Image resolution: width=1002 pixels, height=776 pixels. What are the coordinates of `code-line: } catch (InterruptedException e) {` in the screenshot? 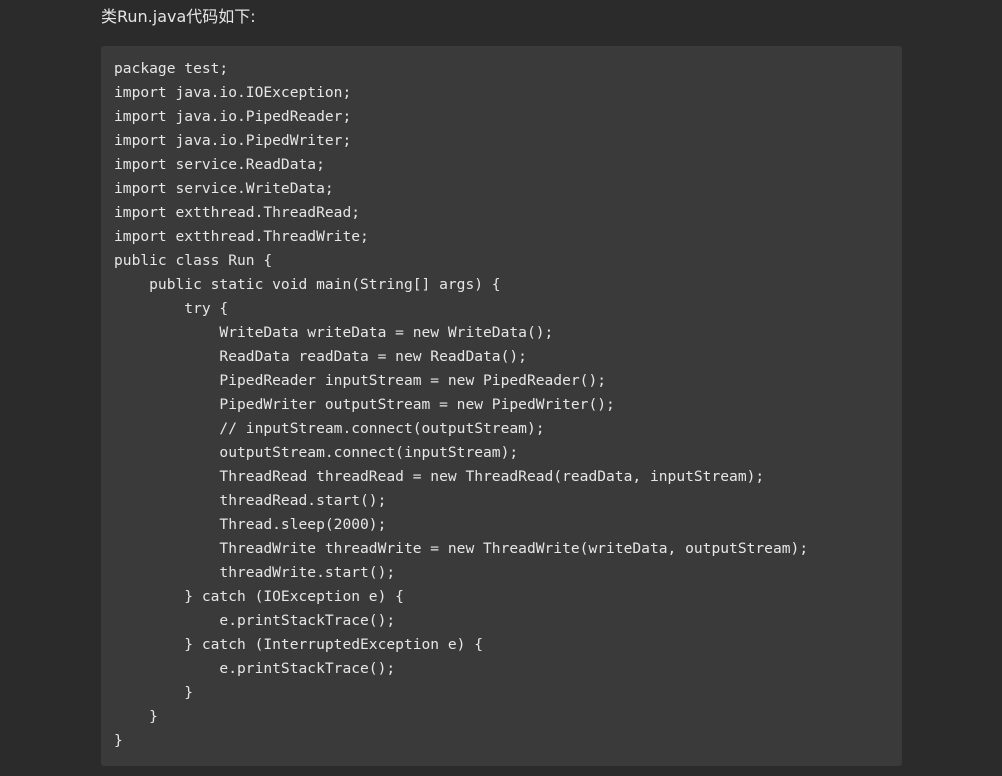 It's located at (299, 644).